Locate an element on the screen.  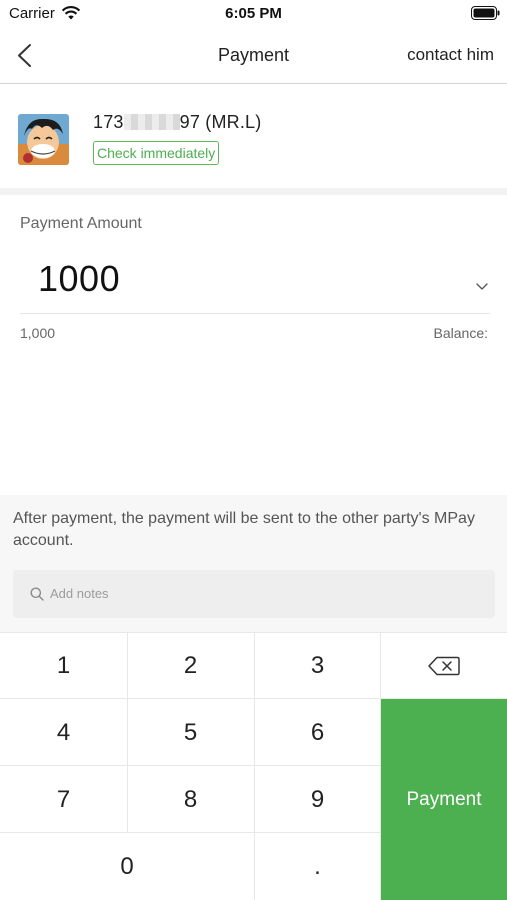
payee-name: 173 97 (MR.L) is located at coordinates (177, 122).